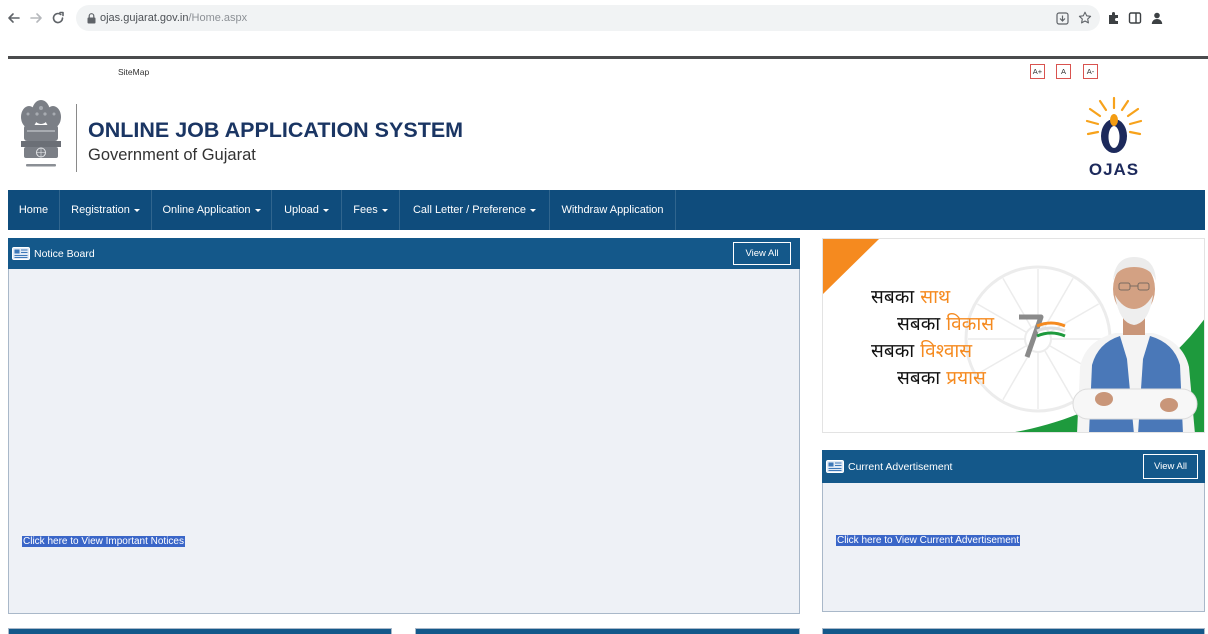 The image size is (1208, 634). I want to click on nav-label: Withdraw Application, so click(612, 210).